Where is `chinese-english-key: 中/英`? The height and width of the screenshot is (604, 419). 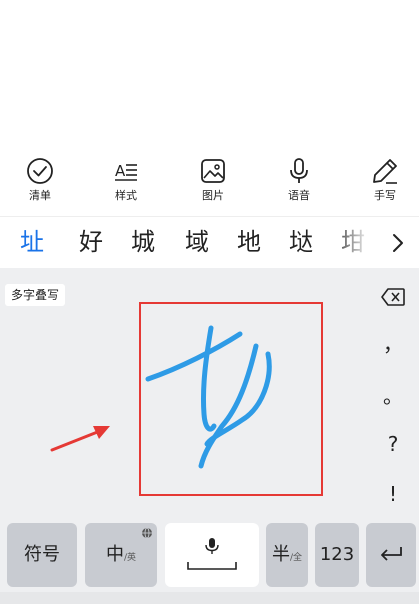
chinese-english-key: 中/英 is located at coordinates (121, 555).